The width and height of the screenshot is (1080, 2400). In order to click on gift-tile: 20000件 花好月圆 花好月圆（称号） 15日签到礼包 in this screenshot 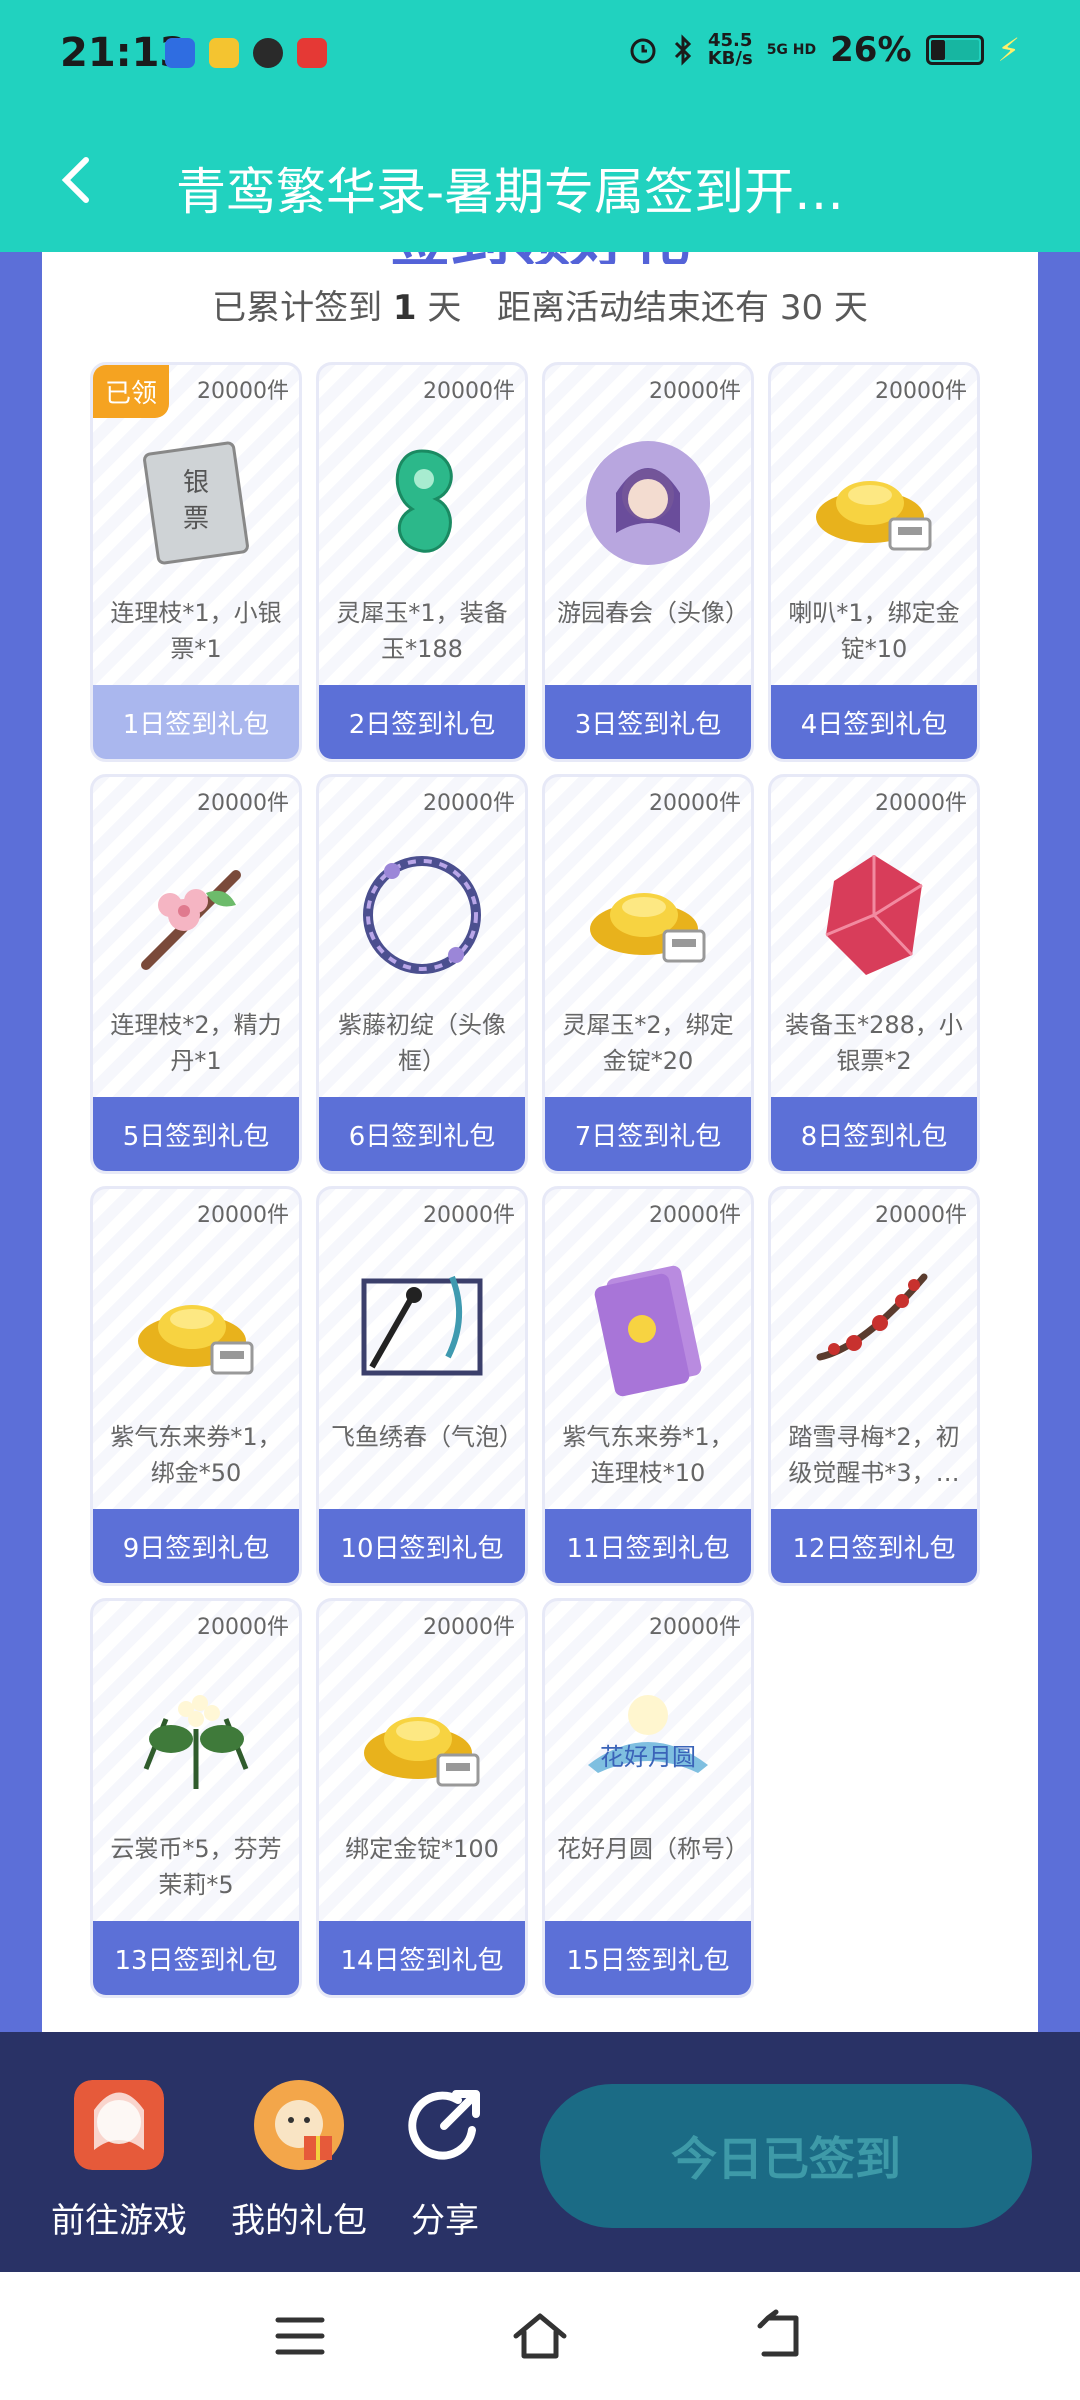, I will do `click(648, 1798)`.